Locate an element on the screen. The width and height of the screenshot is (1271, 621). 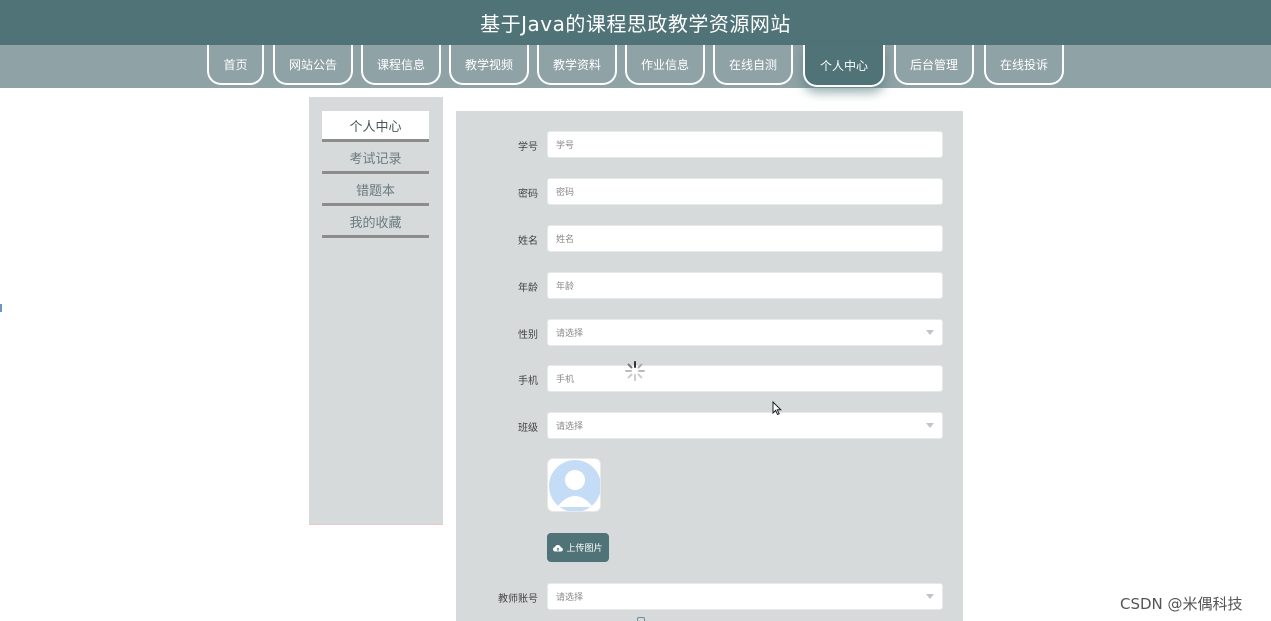
nav-item-admin: 后台管理 is located at coordinates (934, 65).